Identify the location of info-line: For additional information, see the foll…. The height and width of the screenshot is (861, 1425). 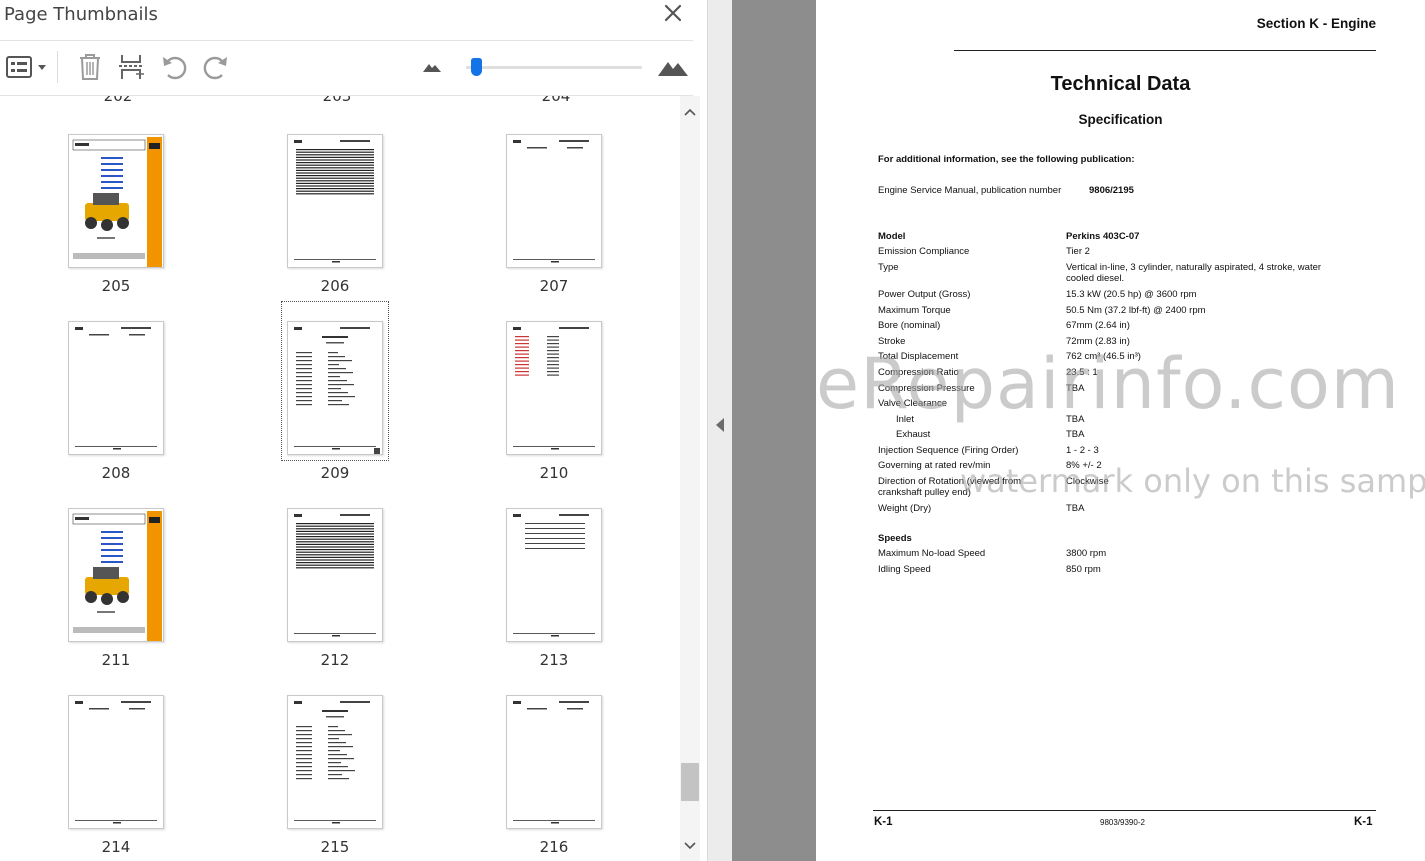
(1006, 159).